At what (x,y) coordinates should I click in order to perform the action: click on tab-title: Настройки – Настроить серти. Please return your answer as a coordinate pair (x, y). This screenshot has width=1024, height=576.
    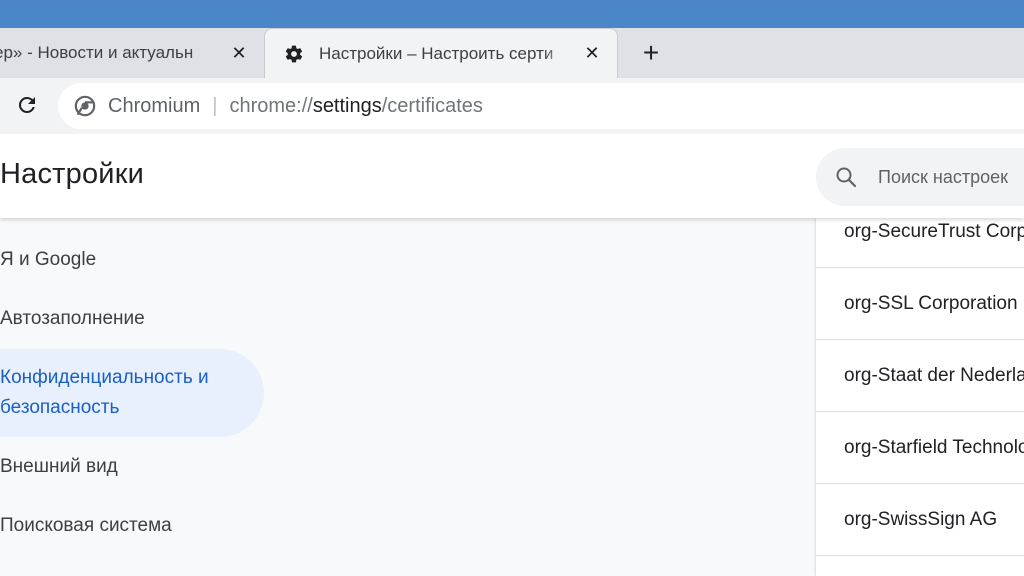
    Looking at the image, I should click on (446, 53).